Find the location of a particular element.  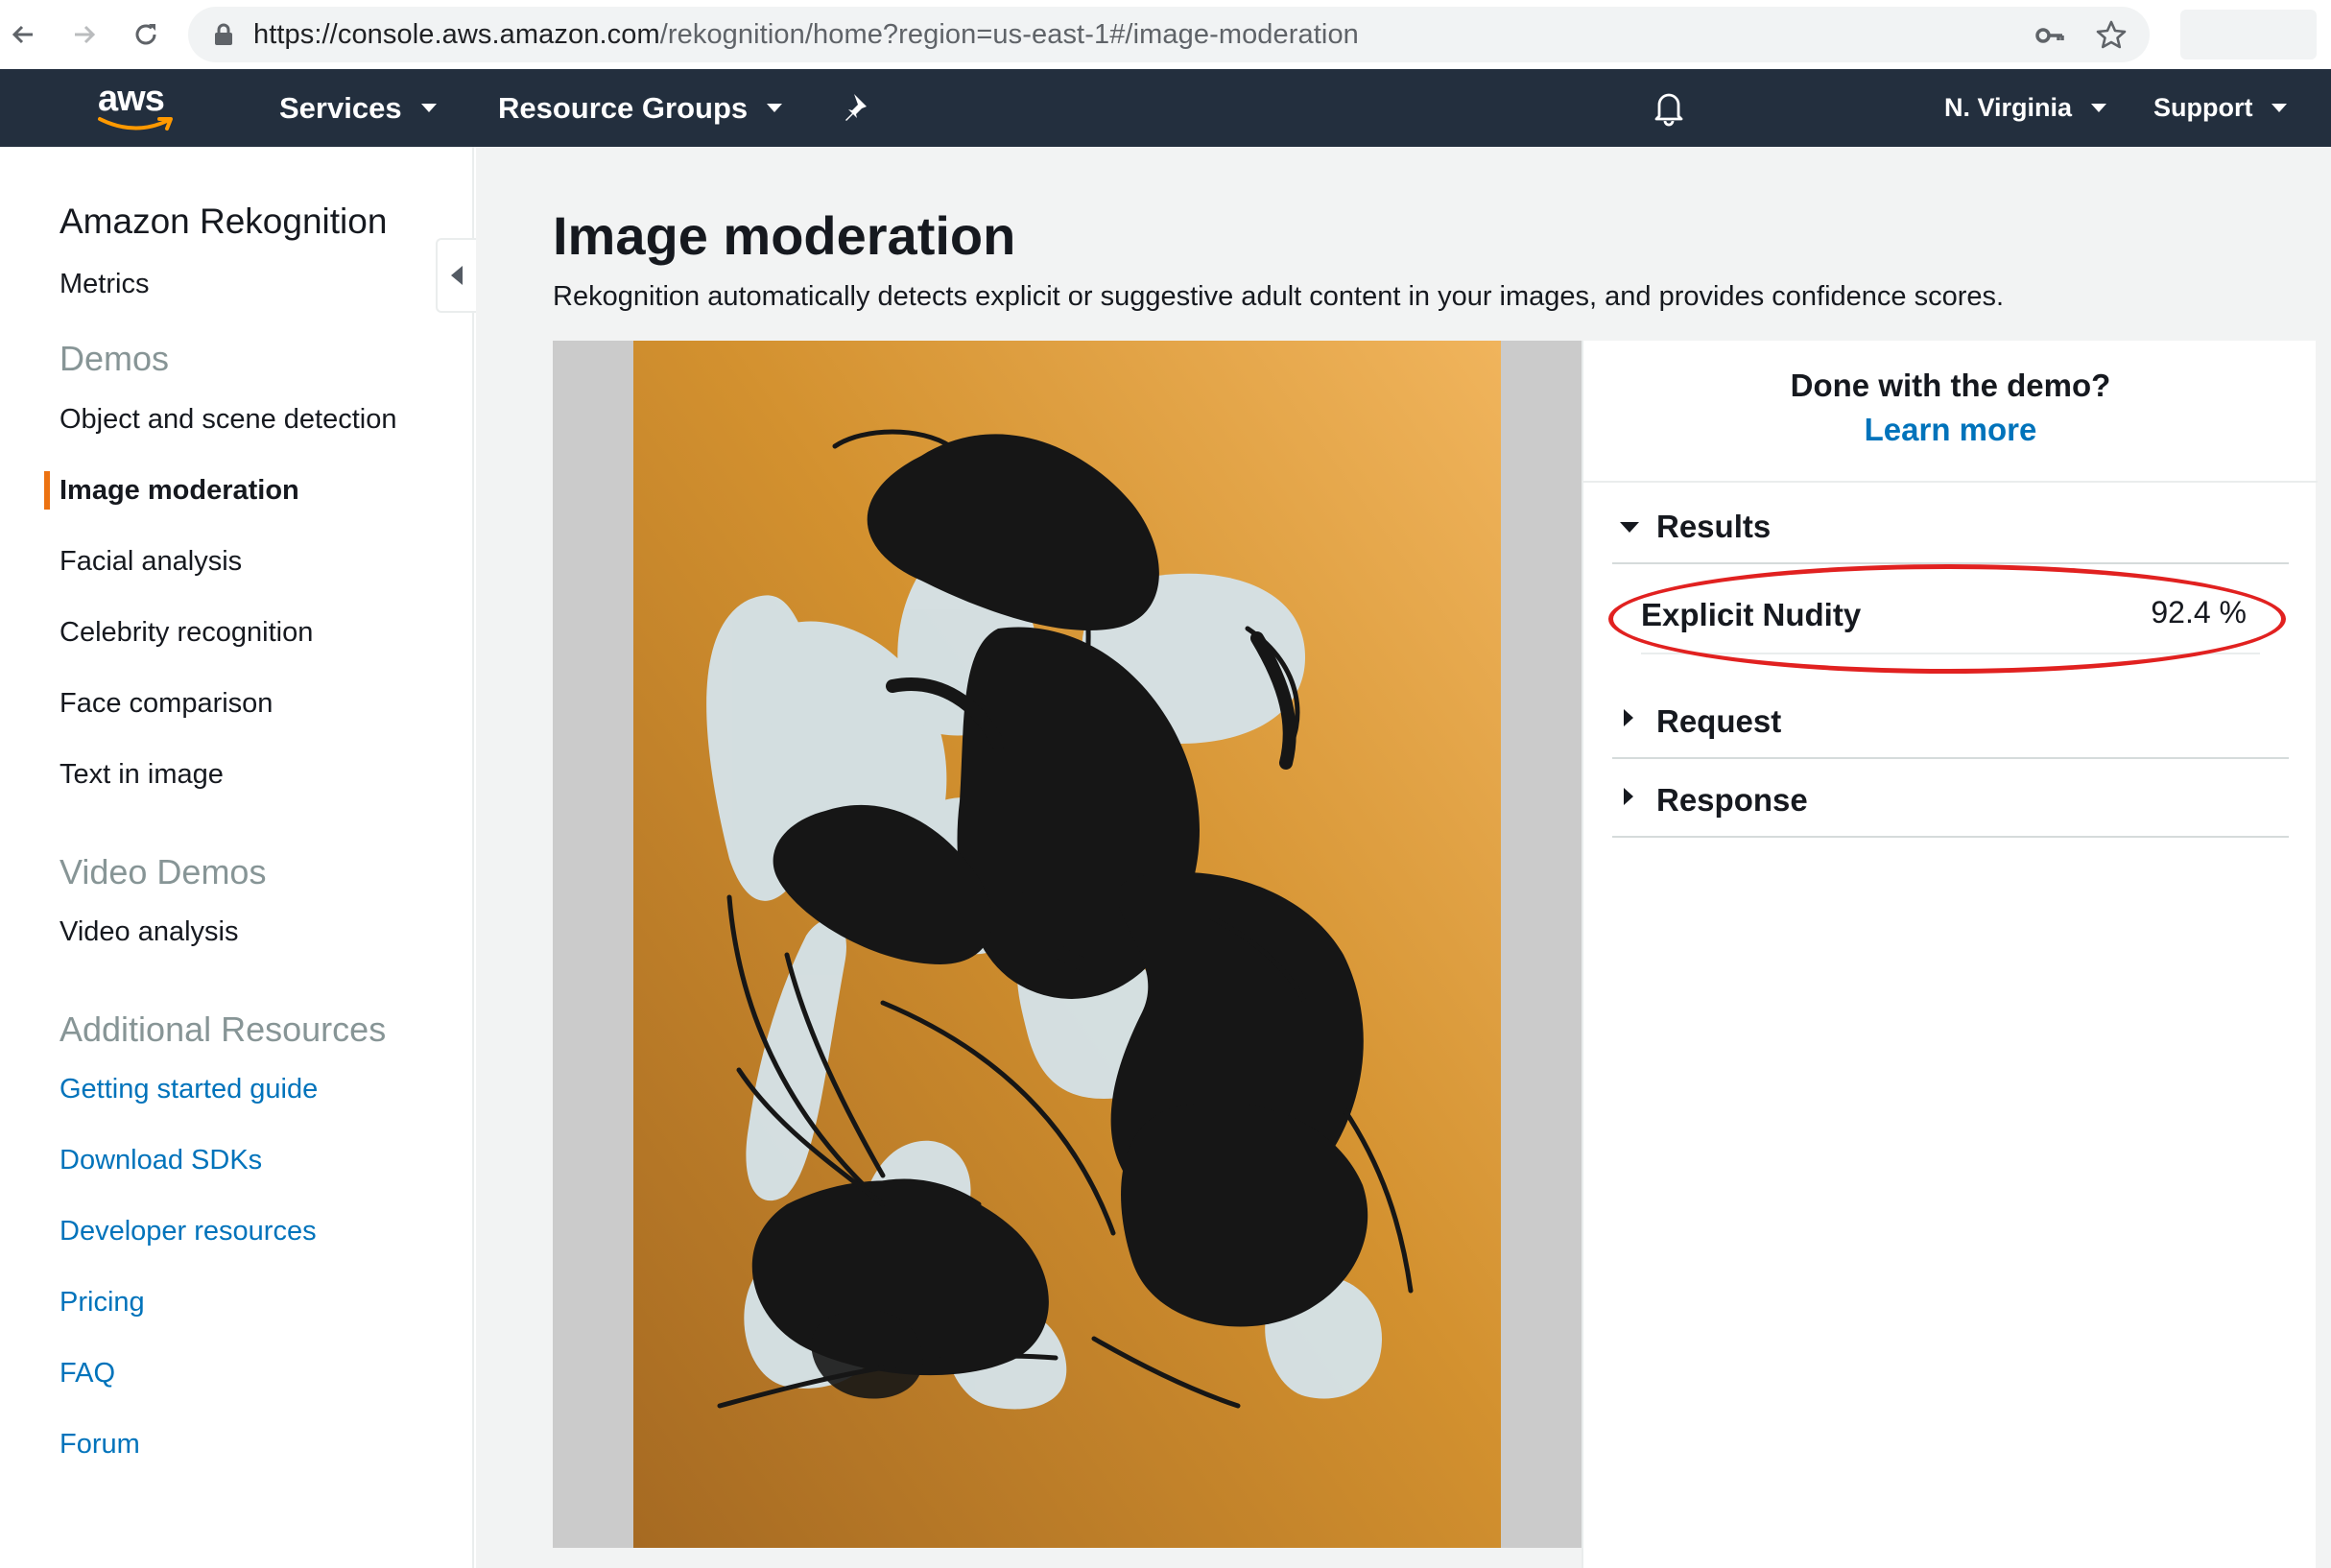

sidebar-link-getting-started: Getting started guide is located at coordinates (188, 1089).